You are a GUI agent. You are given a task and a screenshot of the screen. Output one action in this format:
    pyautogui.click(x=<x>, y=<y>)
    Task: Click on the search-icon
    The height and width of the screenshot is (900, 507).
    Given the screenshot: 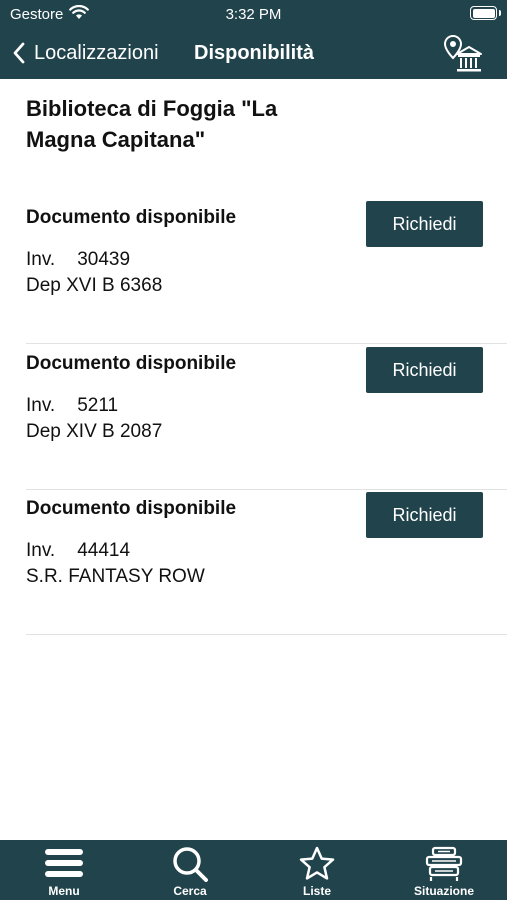 What is the action you would take?
    pyautogui.click(x=190, y=864)
    